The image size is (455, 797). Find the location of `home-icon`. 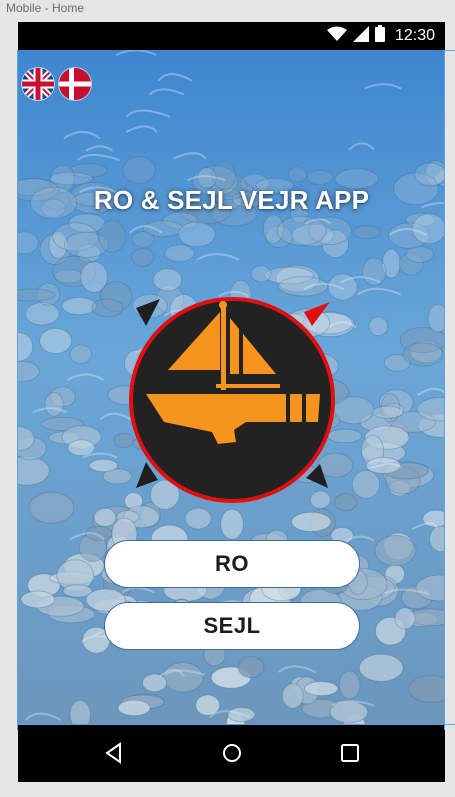

home-icon is located at coordinates (232, 753).